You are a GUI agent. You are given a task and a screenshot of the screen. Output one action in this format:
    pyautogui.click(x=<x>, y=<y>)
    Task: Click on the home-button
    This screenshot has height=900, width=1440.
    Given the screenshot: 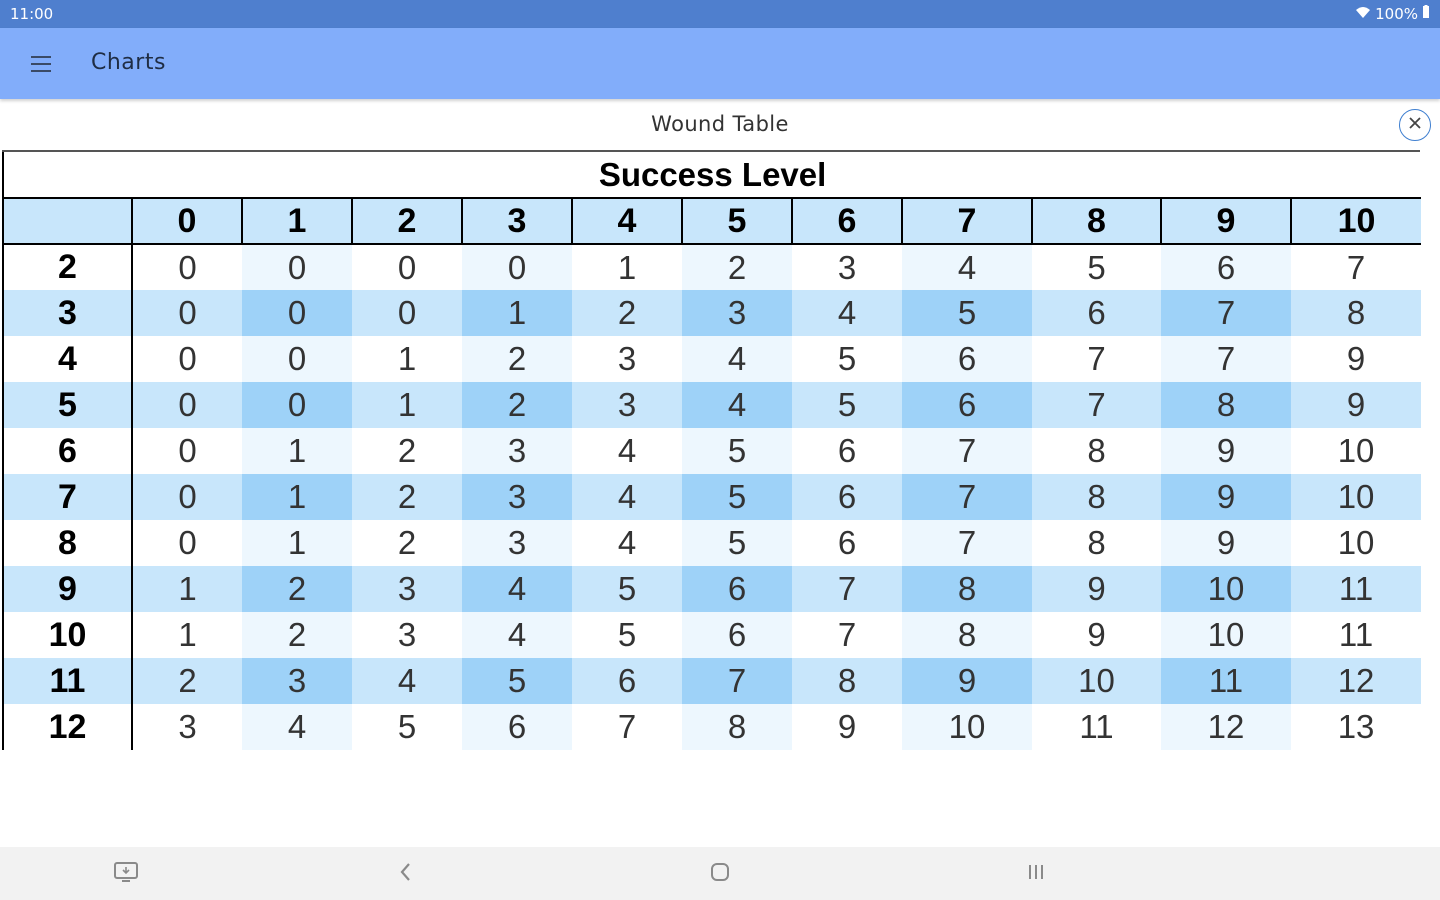 What is the action you would take?
    pyautogui.click(x=720, y=874)
    